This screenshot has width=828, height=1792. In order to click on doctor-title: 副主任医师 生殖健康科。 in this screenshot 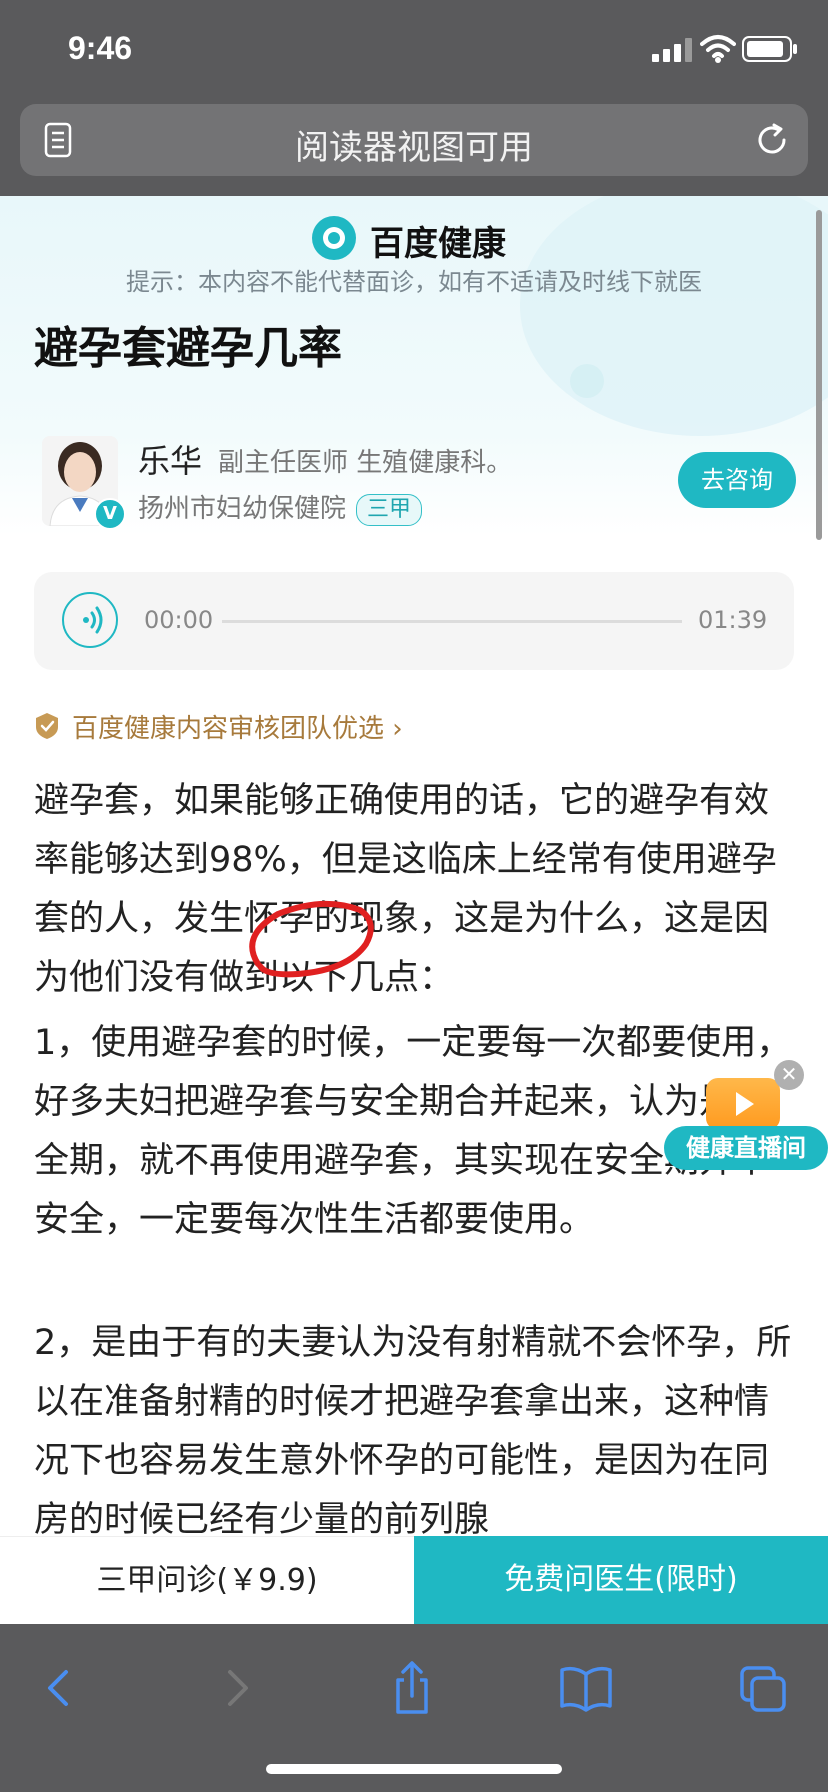, I will do `click(365, 463)`.